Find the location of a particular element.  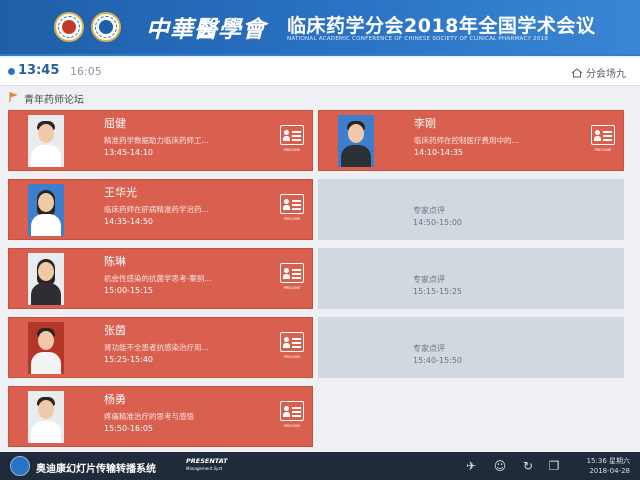

session-start-time: 13:45 is located at coordinates (39, 70).